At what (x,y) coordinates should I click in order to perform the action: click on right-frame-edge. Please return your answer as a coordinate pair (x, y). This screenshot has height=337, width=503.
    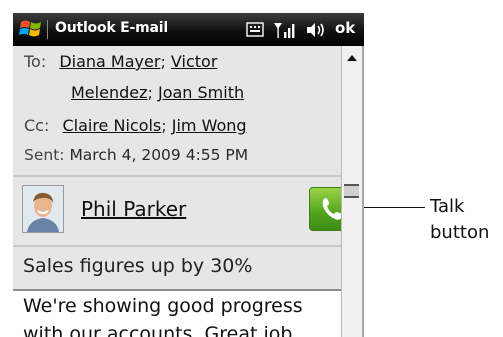
    Looking at the image, I should click on (363, 191).